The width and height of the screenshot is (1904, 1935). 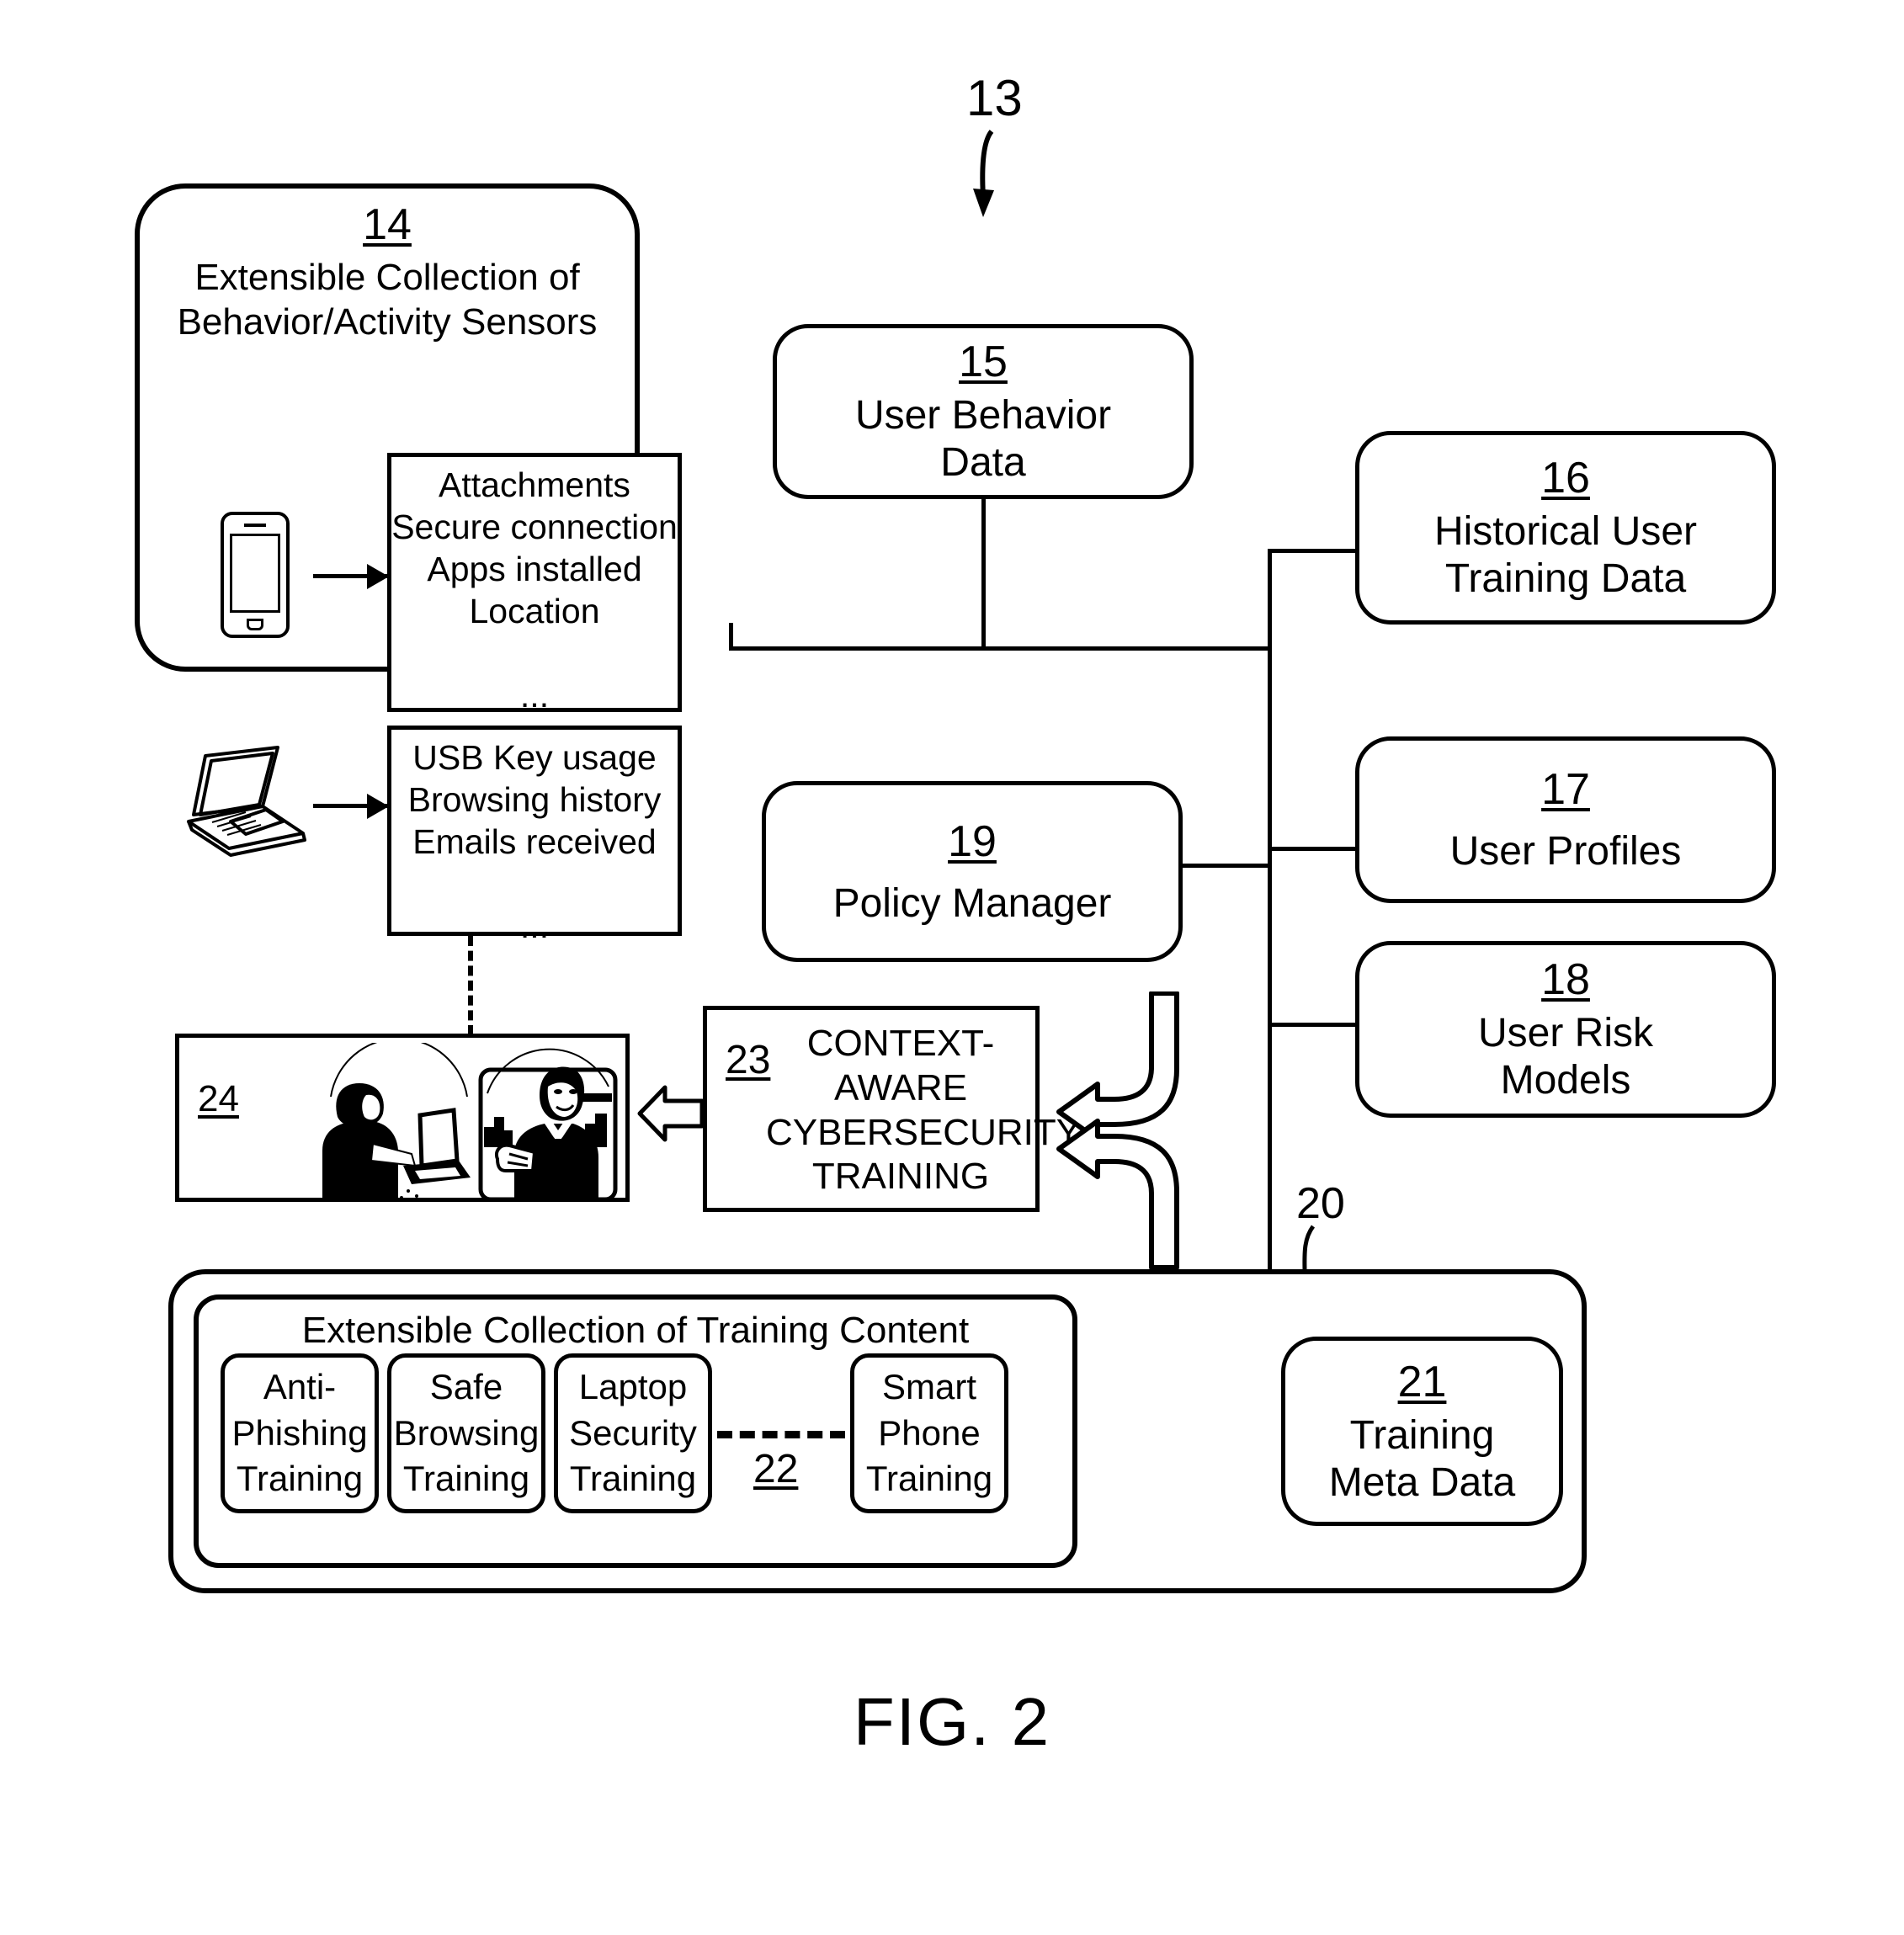 What do you see at coordinates (776, 1469) in the screenshot?
I see `training-module-ref: 22` at bounding box center [776, 1469].